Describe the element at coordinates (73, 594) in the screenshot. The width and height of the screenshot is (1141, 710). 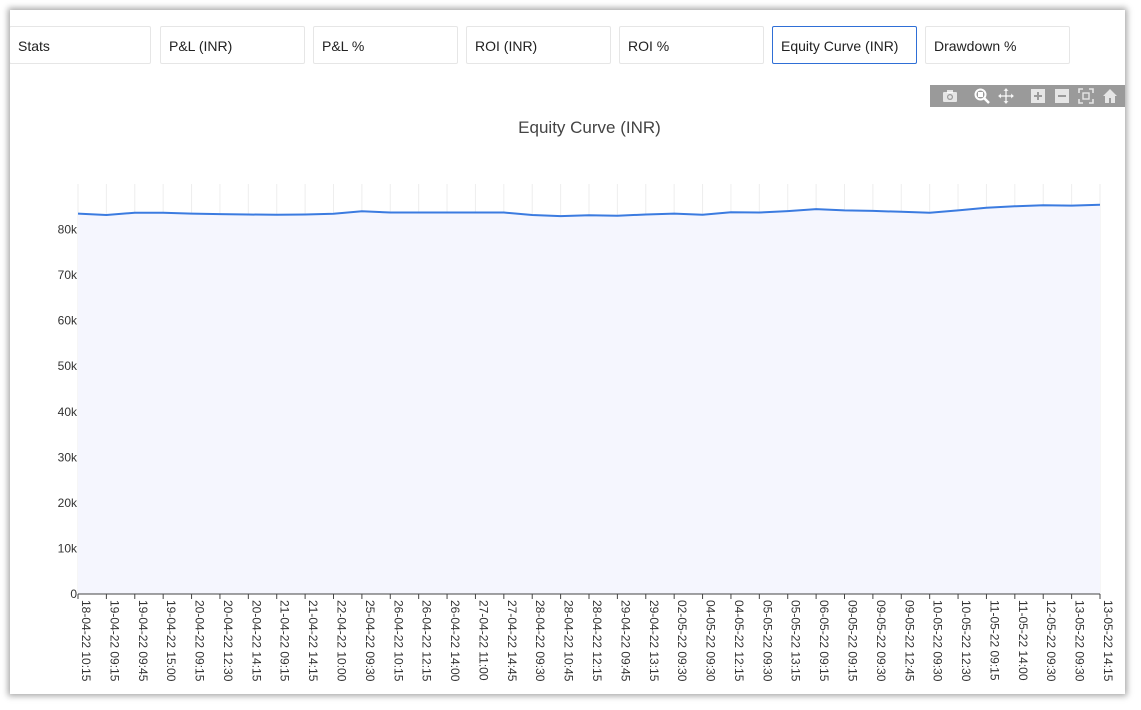
I see `y-tick-label: 0` at that location.